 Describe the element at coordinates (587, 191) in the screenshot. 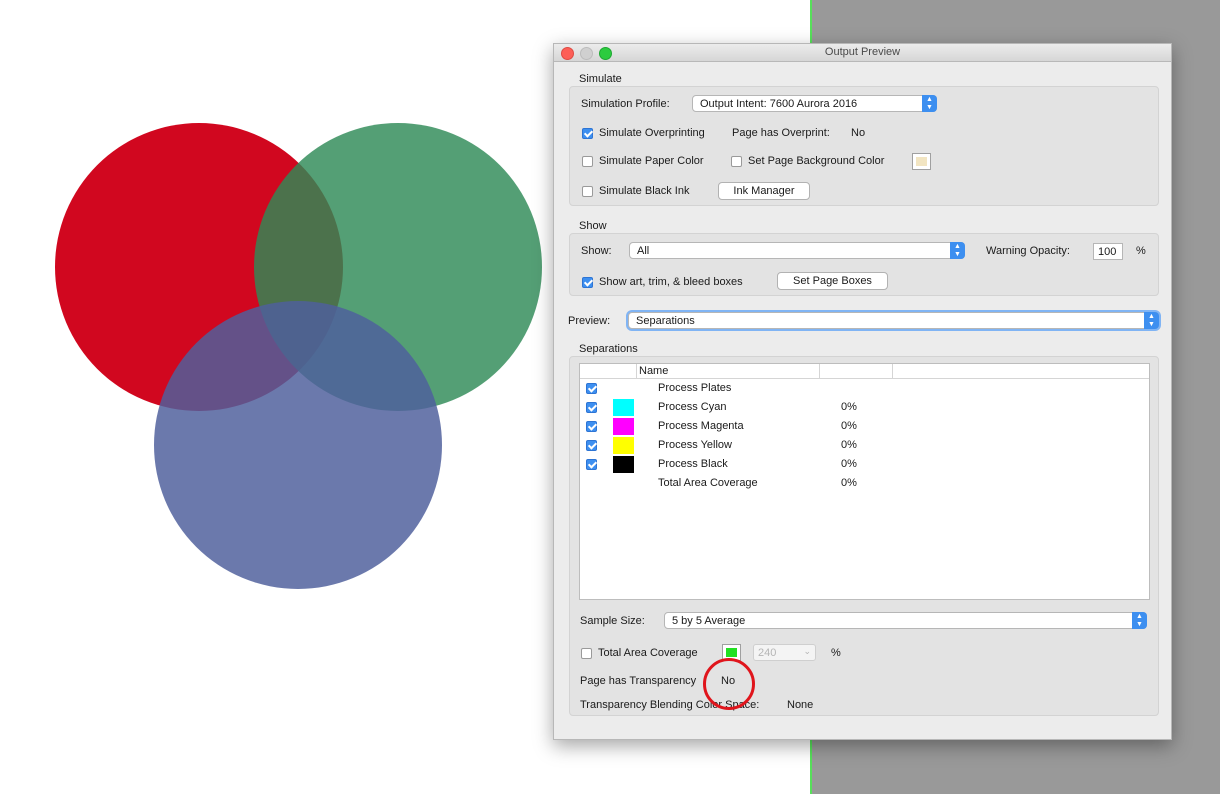

I see `simulate-black-ink-checkbox` at that location.